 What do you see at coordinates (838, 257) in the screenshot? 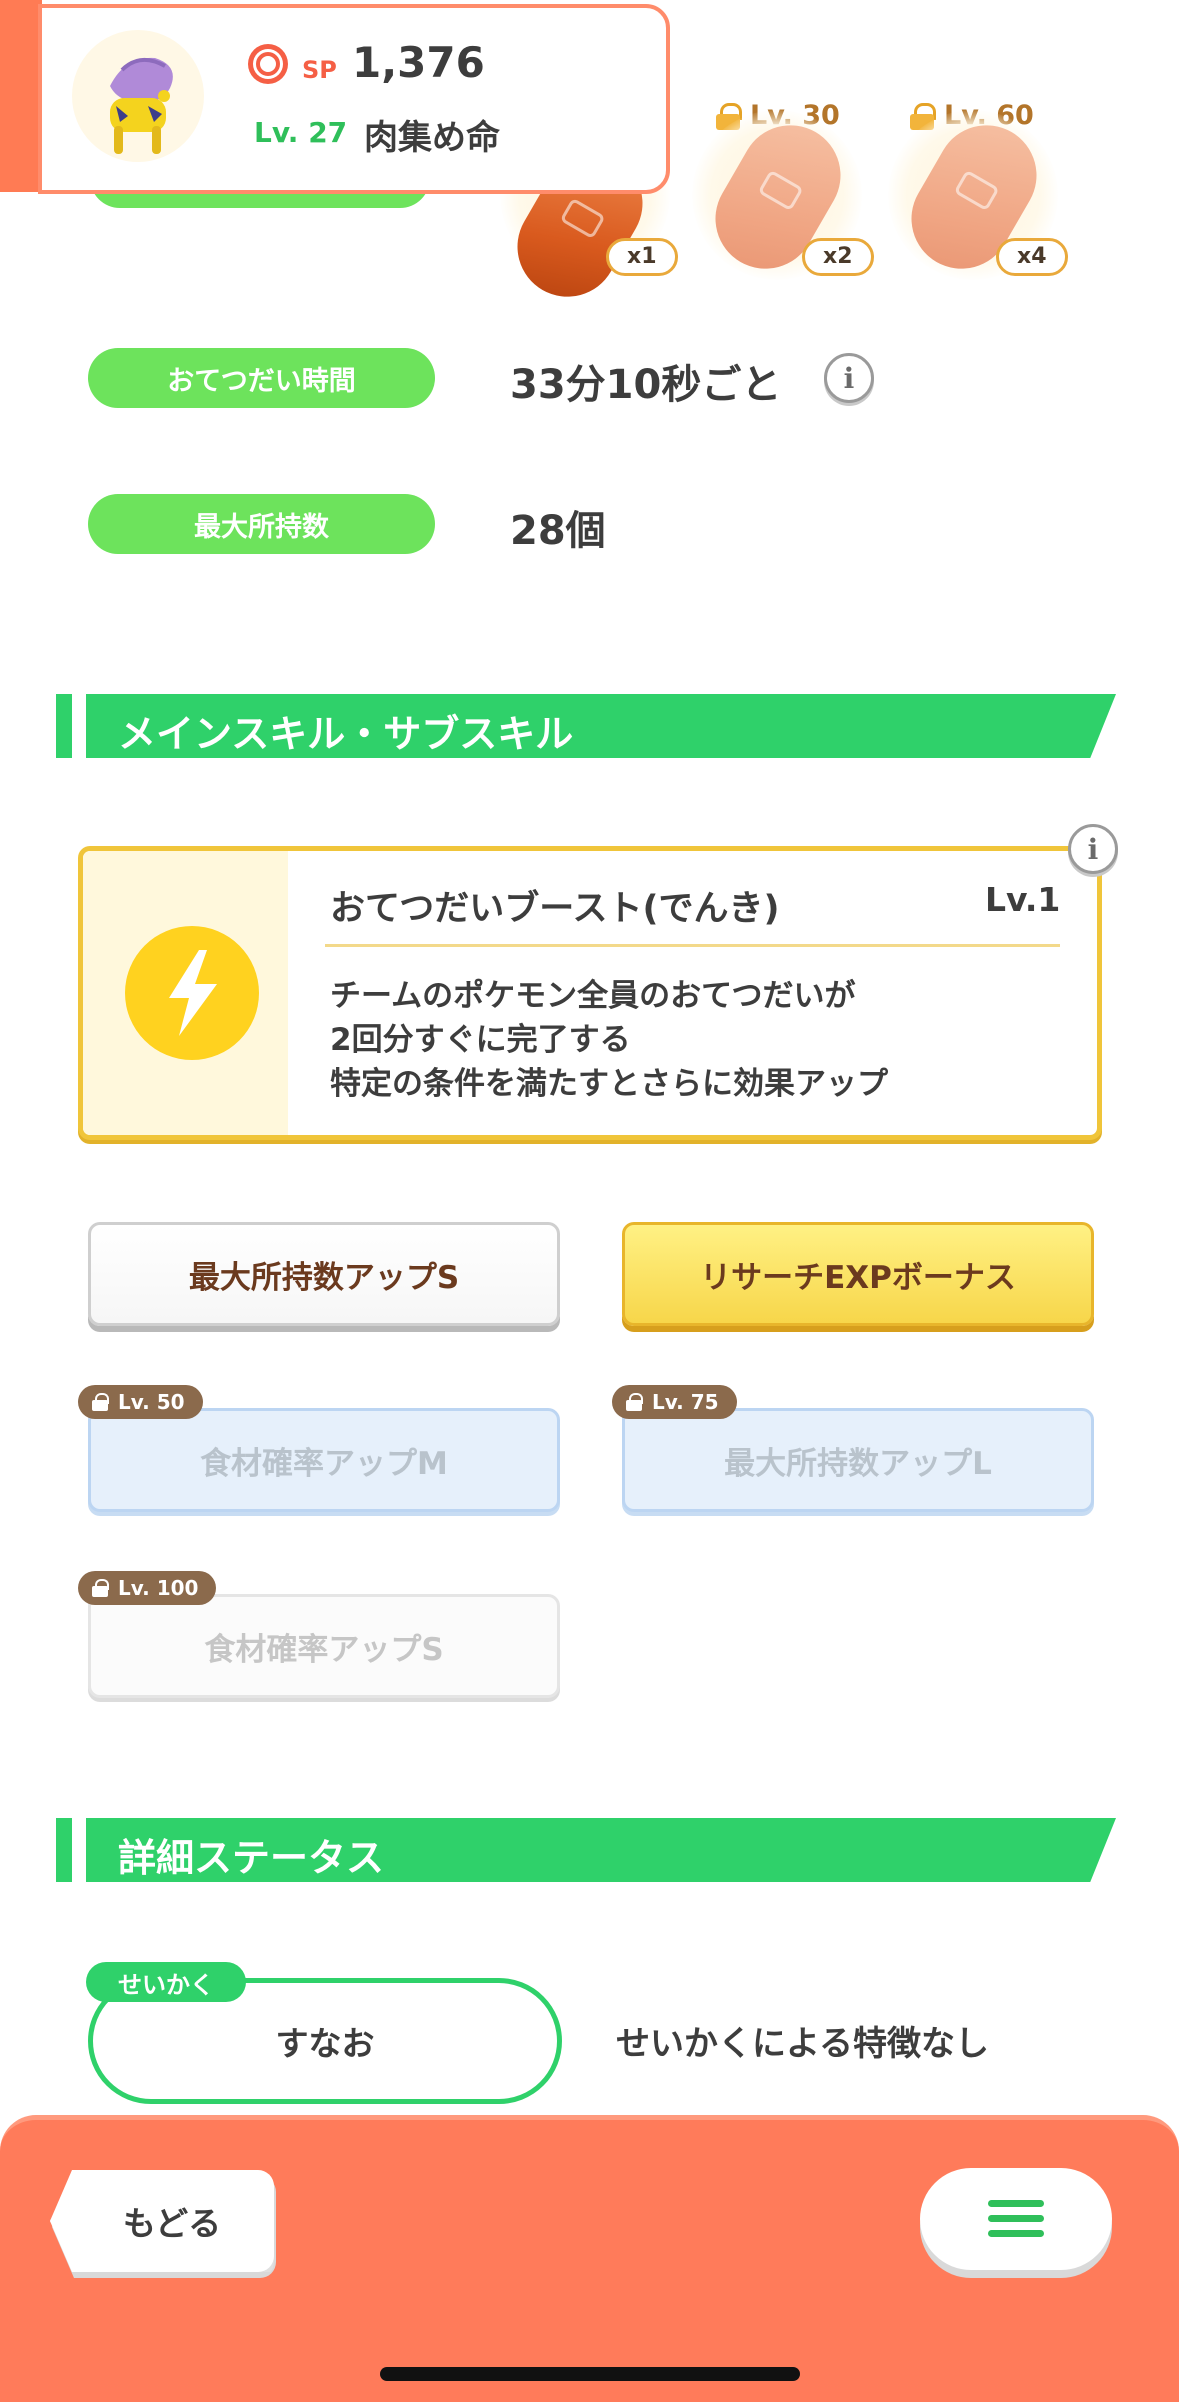
I see `ingredient-qty: x2` at bounding box center [838, 257].